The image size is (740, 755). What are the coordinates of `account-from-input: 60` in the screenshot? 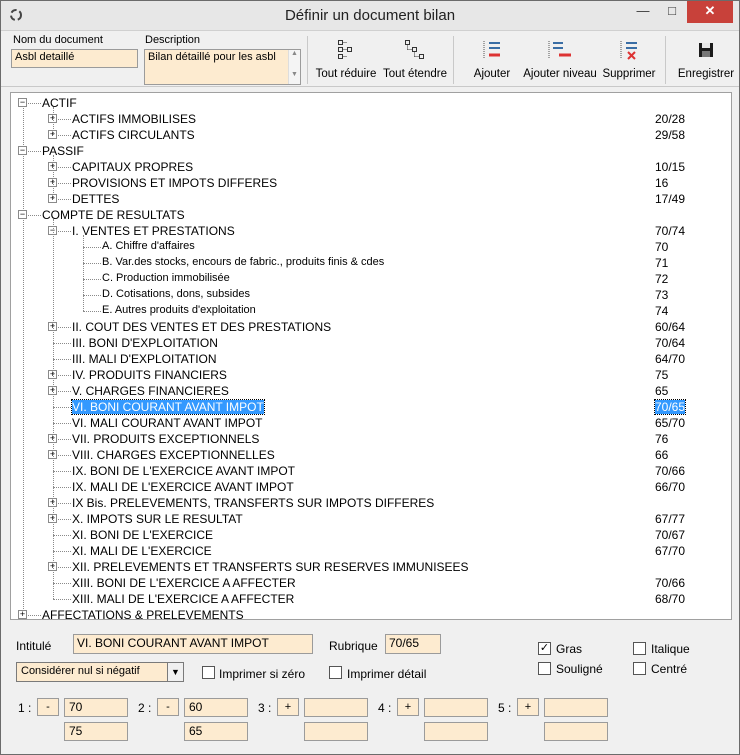 It's located at (216, 707).